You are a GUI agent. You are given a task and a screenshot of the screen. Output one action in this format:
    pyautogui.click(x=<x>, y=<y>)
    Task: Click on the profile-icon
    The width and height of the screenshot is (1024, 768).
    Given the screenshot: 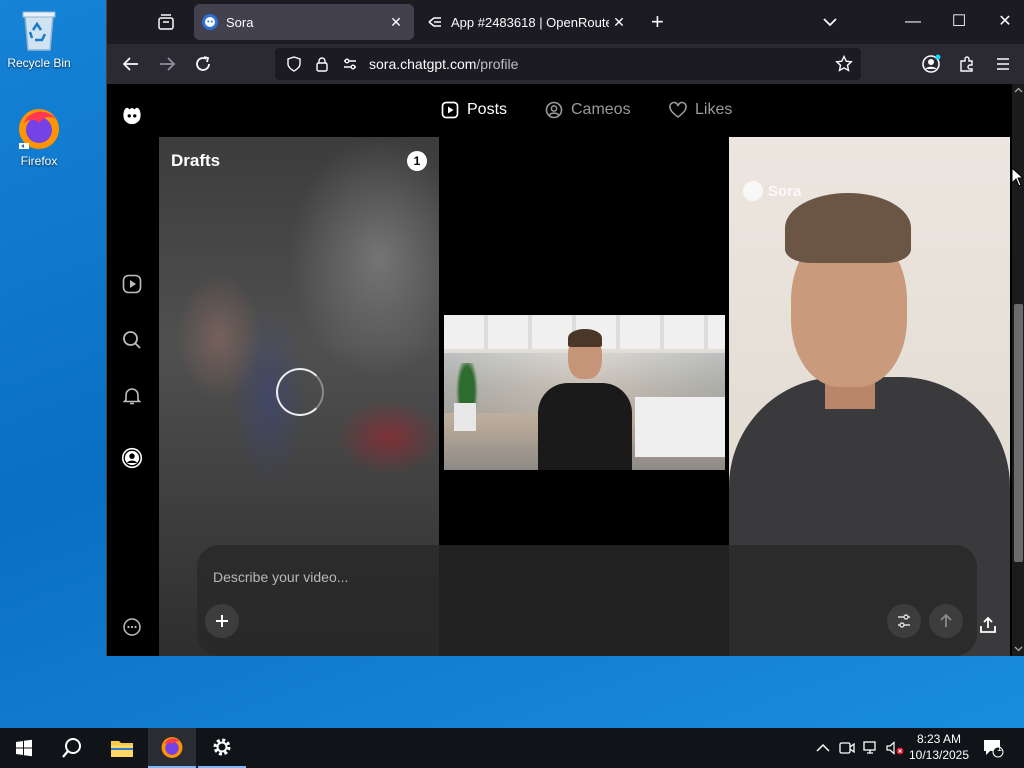 What is the action you would take?
    pyautogui.click(x=132, y=458)
    